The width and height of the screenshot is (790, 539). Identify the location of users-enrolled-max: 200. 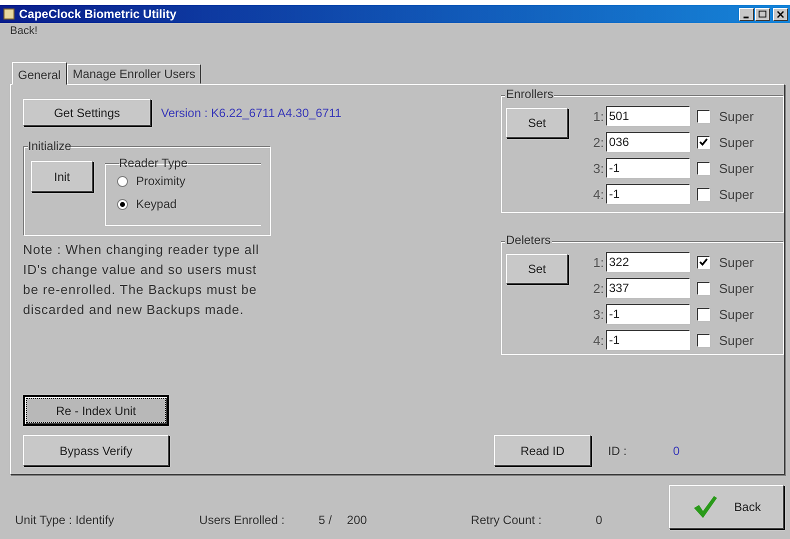
(356, 520).